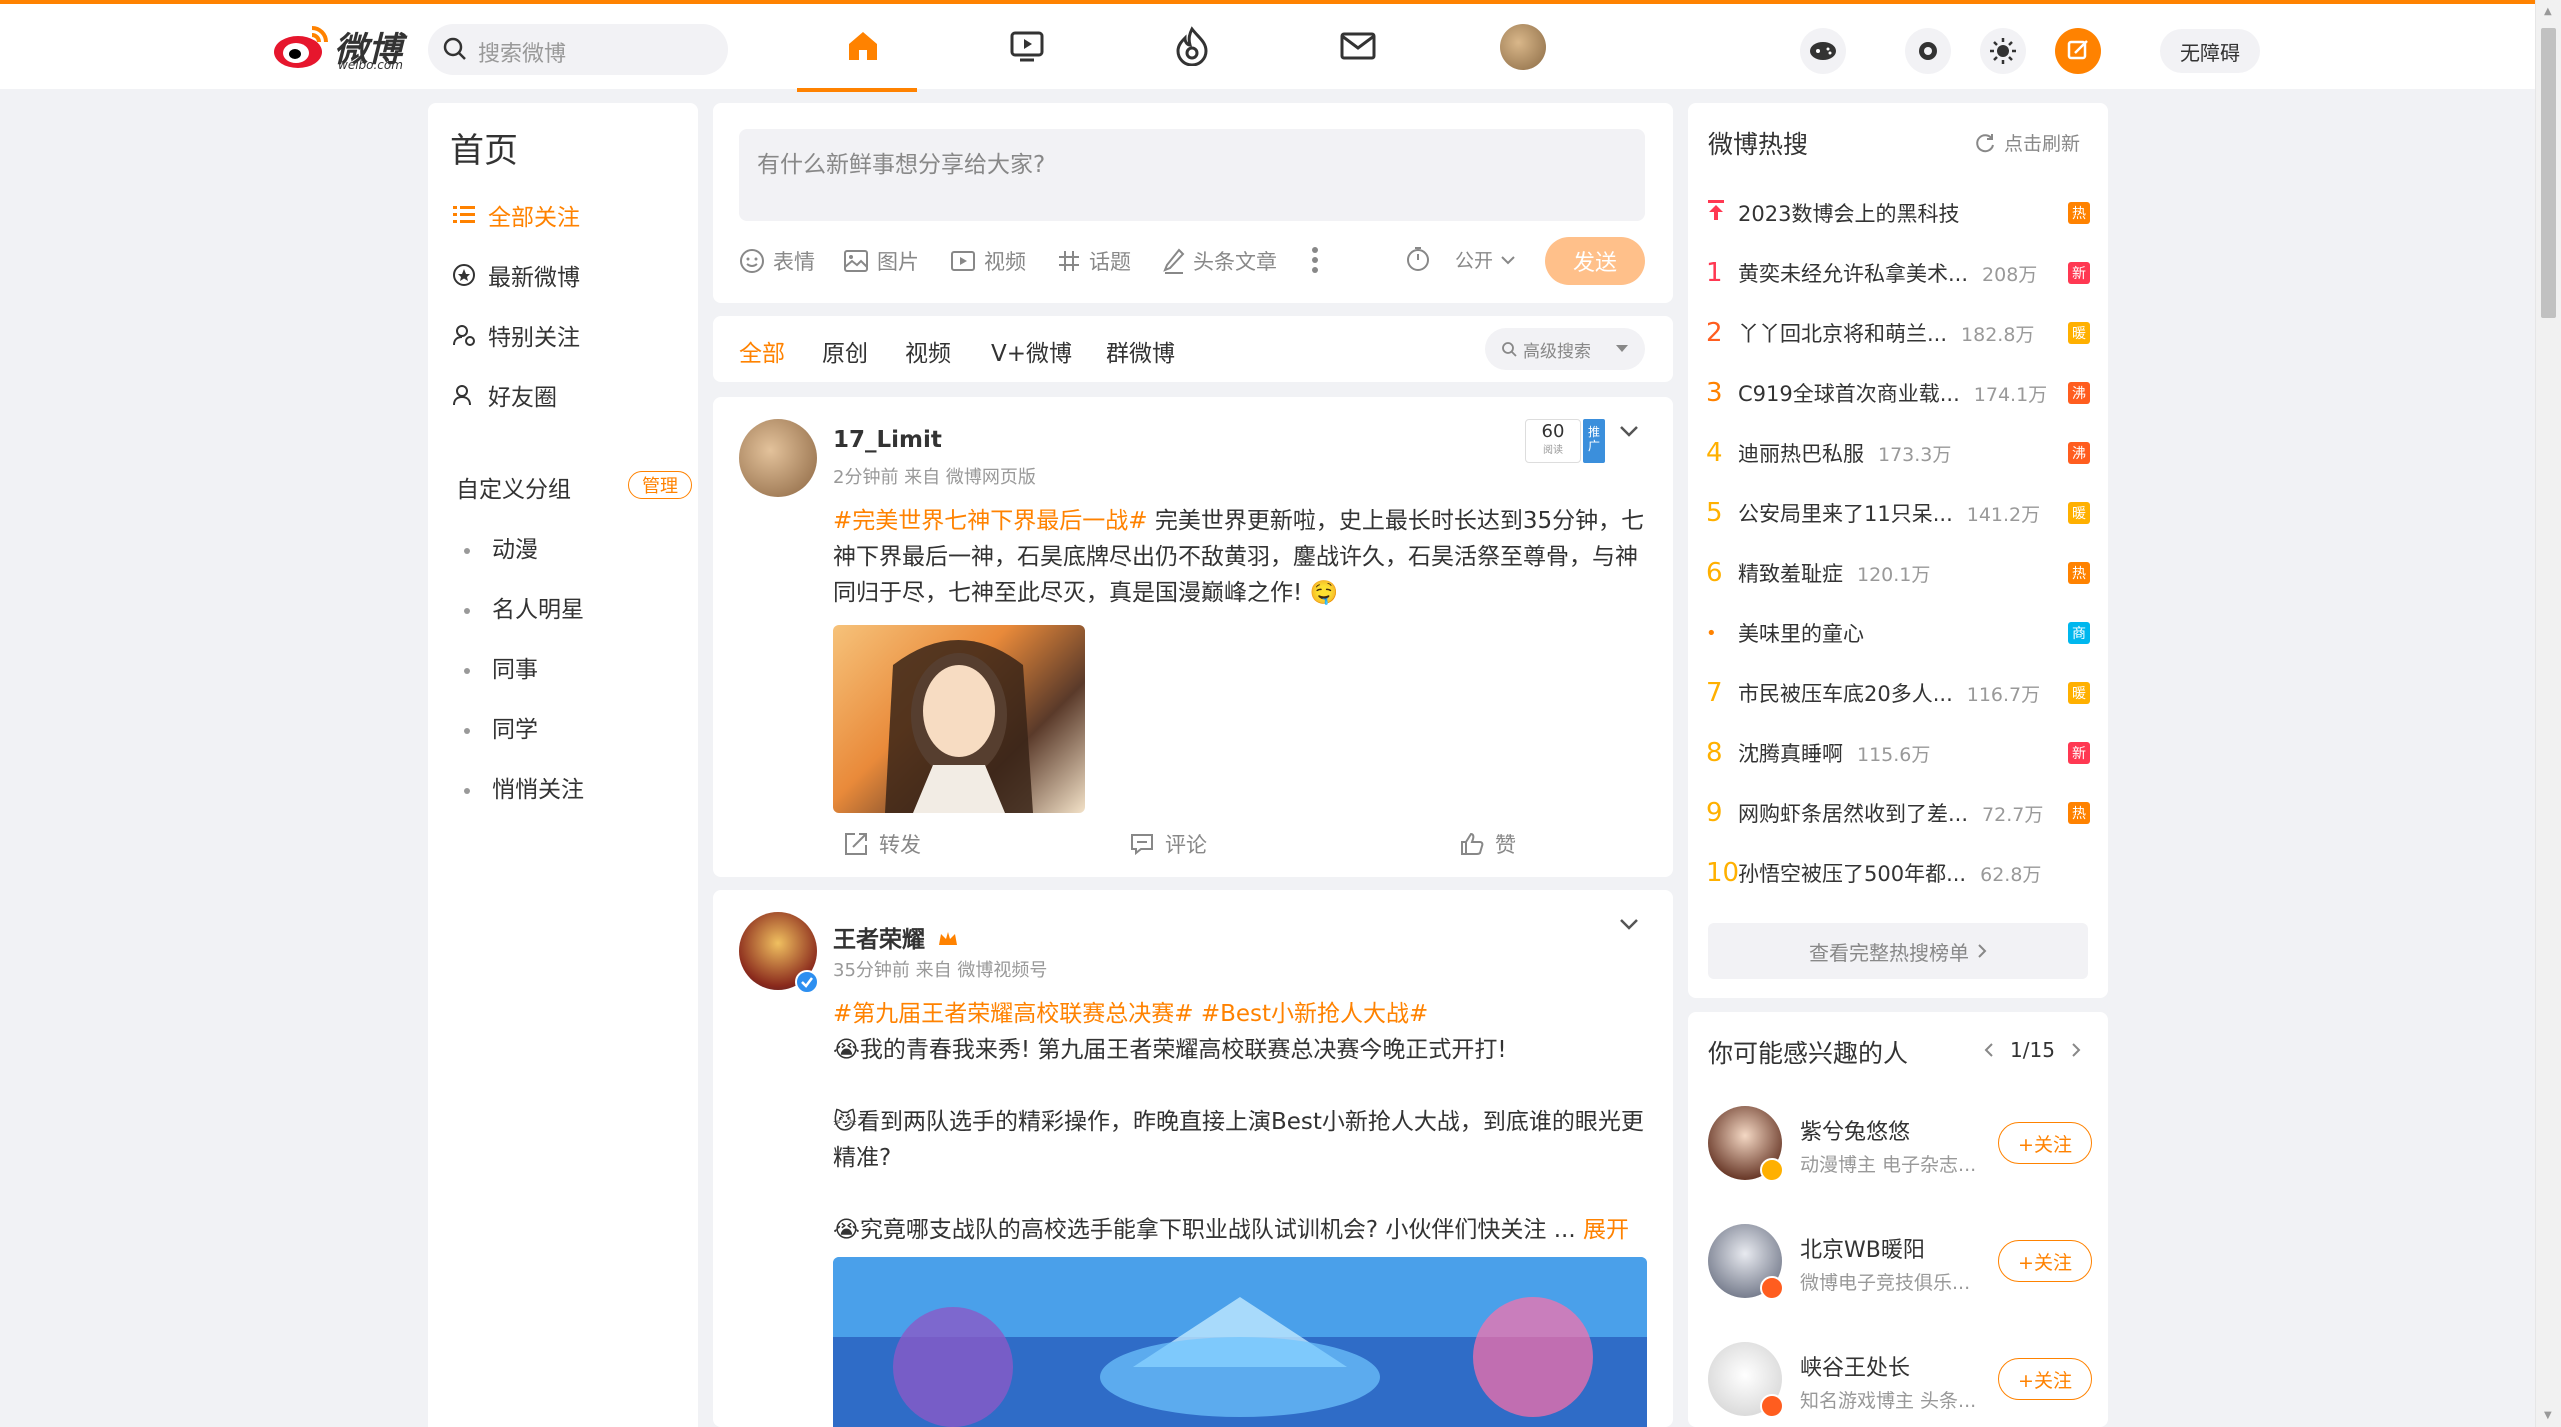 Image resolution: width=2561 pixels, height=1427 pixels. Describe the element at coordinates (1595, 261) in the screenshot. I see `send-button: 发送` at that location.